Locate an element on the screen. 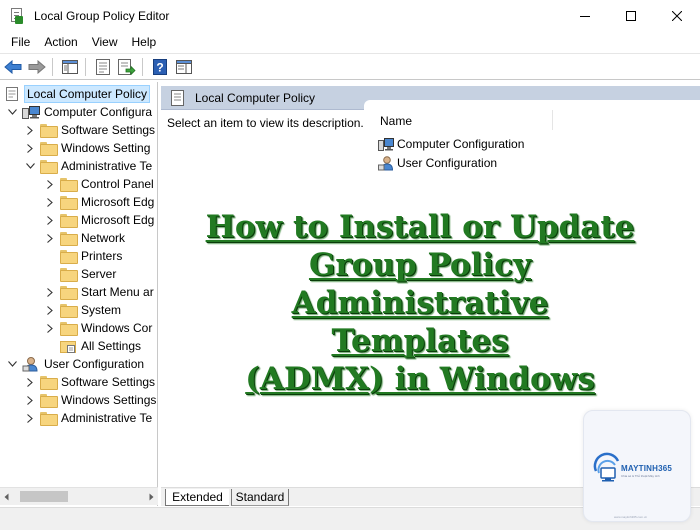  tree-item-computer-configuration: Computer Configura is located at coordinates (79, 112).